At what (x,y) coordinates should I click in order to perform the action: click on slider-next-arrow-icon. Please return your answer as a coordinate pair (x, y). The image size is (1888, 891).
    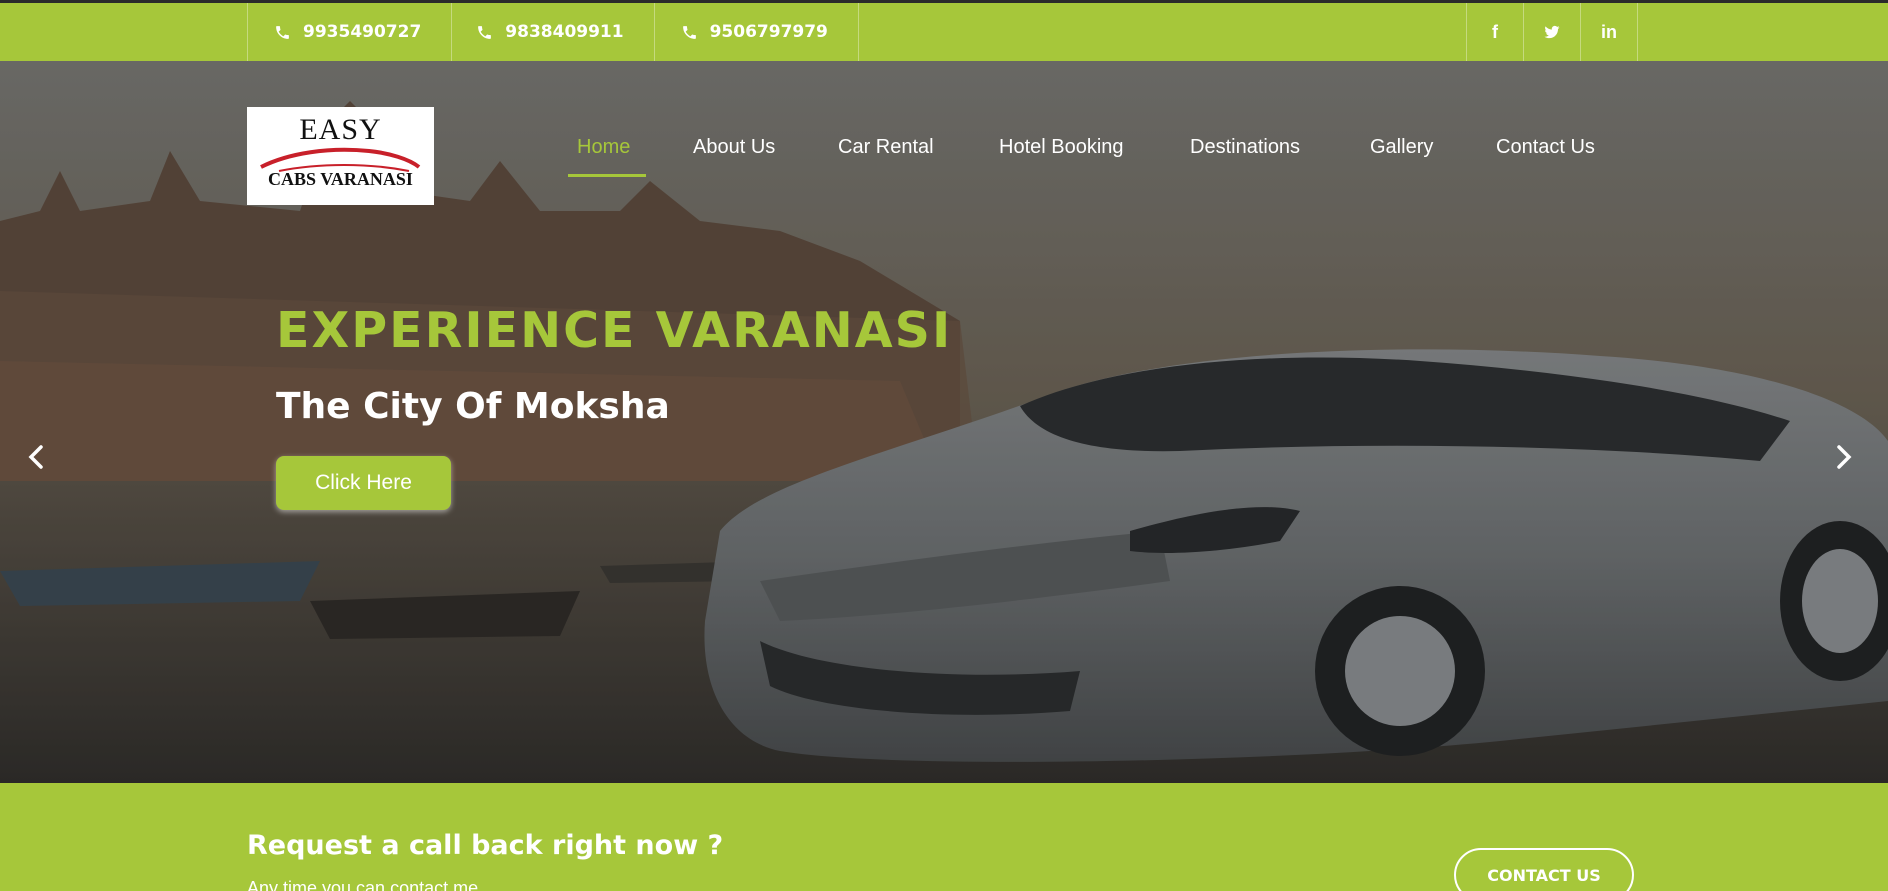
    Looking at the image, I should click on (1843, 457).